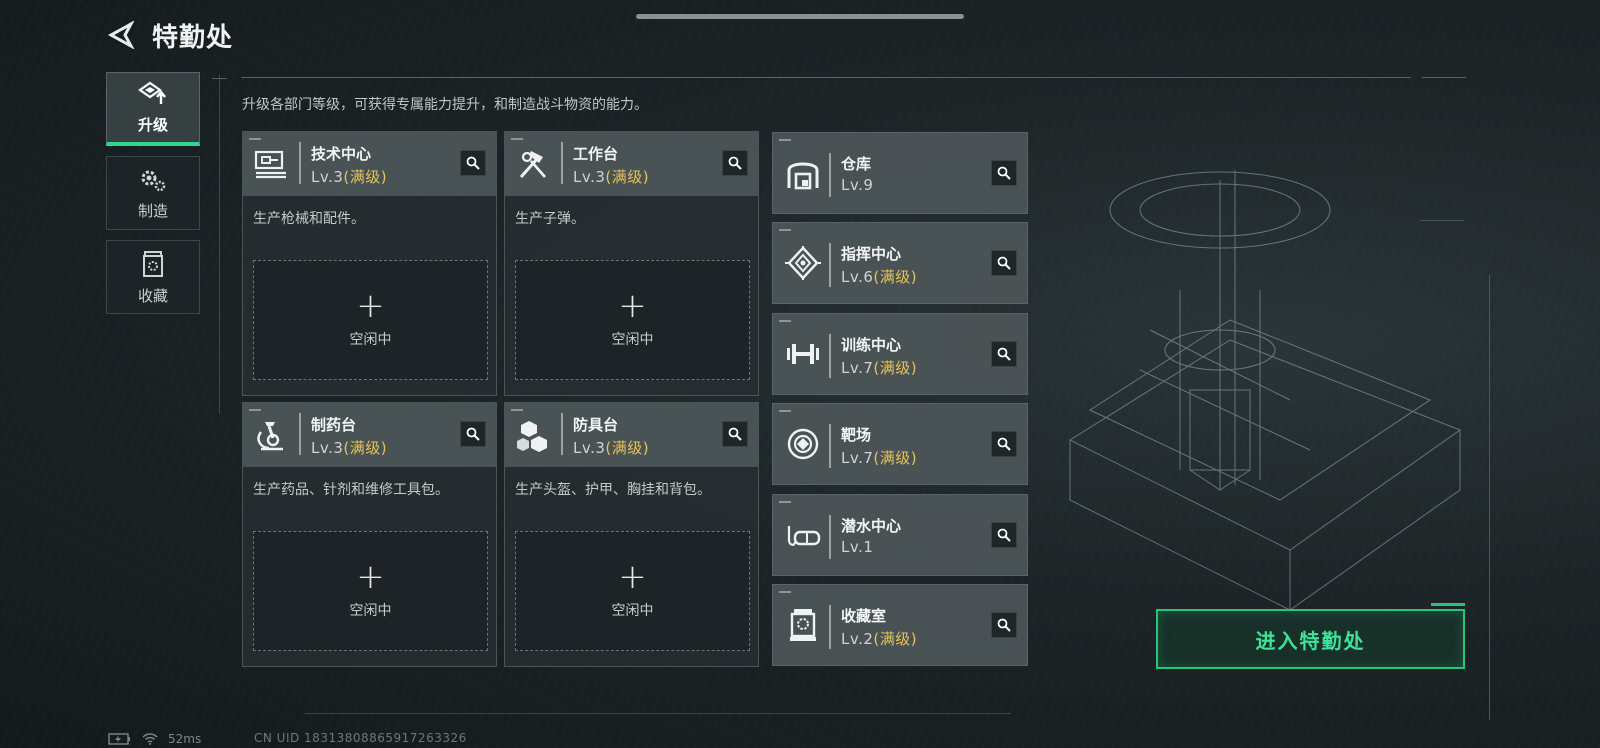  Describe the element at coordinates (900, 263) in the screenshot. I see `facility-card-command-center: 指挥中心 Lv.6(满级)` at that location.